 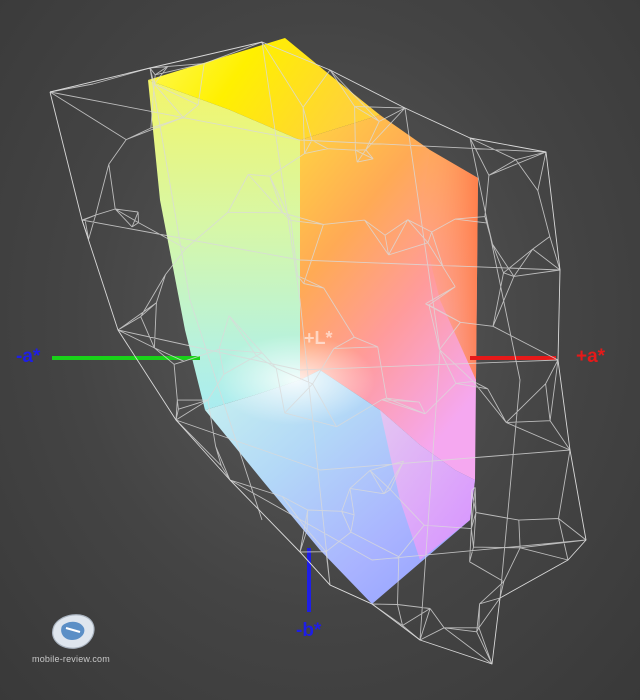 I want to click on pos-a-axis-label: +a*, so click(x=591, y=356).